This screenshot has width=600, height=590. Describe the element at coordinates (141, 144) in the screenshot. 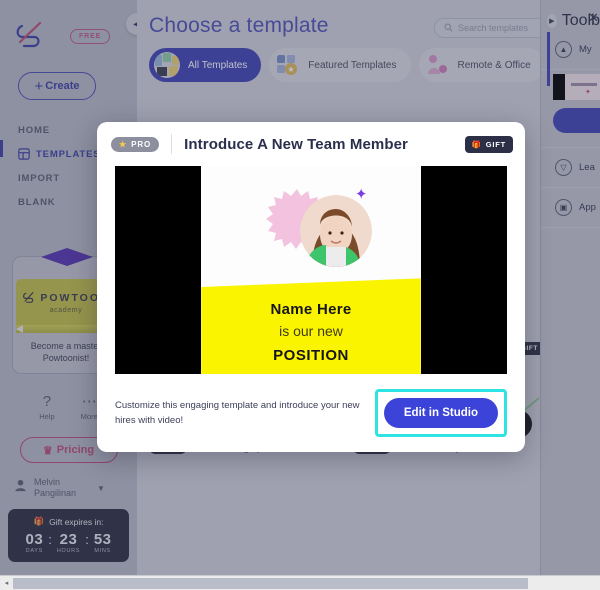

I see `modal-pro-badge-label: PRO` at that location.